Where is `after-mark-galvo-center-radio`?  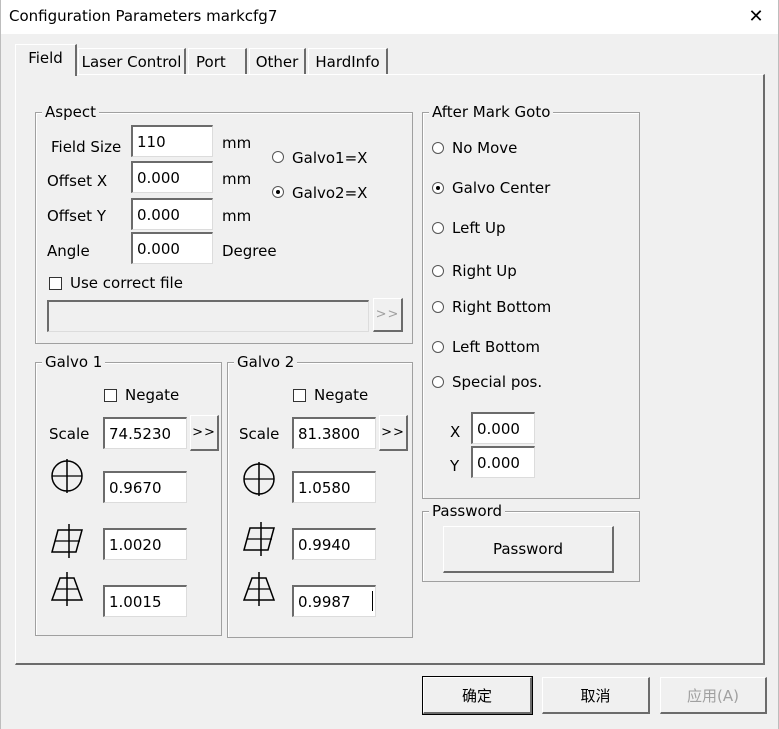
after-mark-galvo-center-radio is located at coordinates (438, 188).